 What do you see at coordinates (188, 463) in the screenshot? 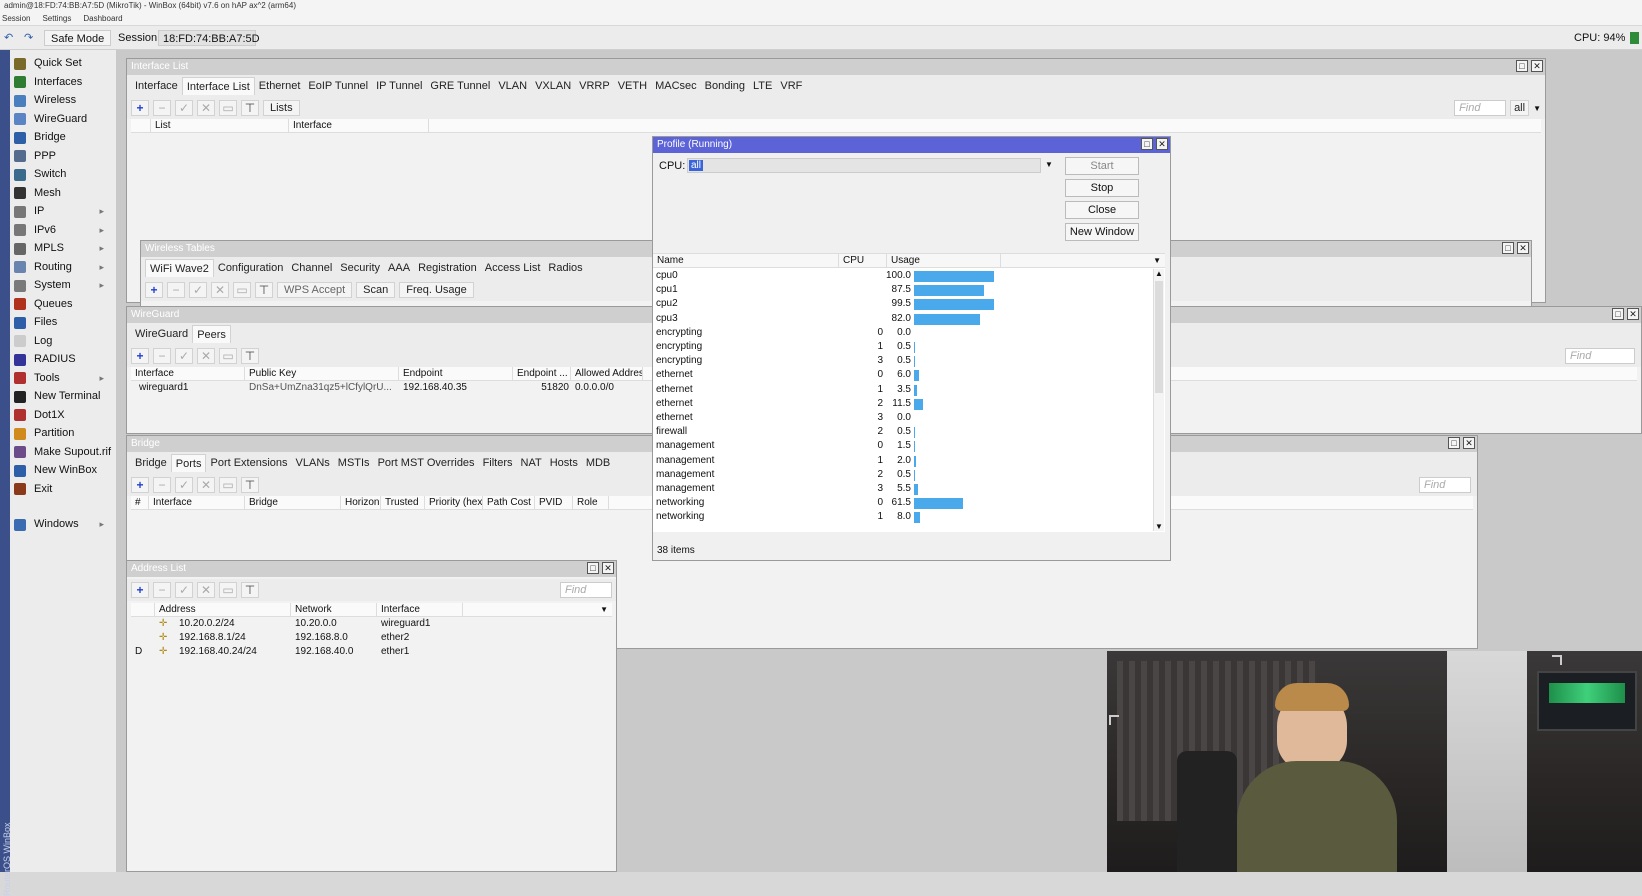
I see `tab-ports: Ports` at bounding box center [188, 463].